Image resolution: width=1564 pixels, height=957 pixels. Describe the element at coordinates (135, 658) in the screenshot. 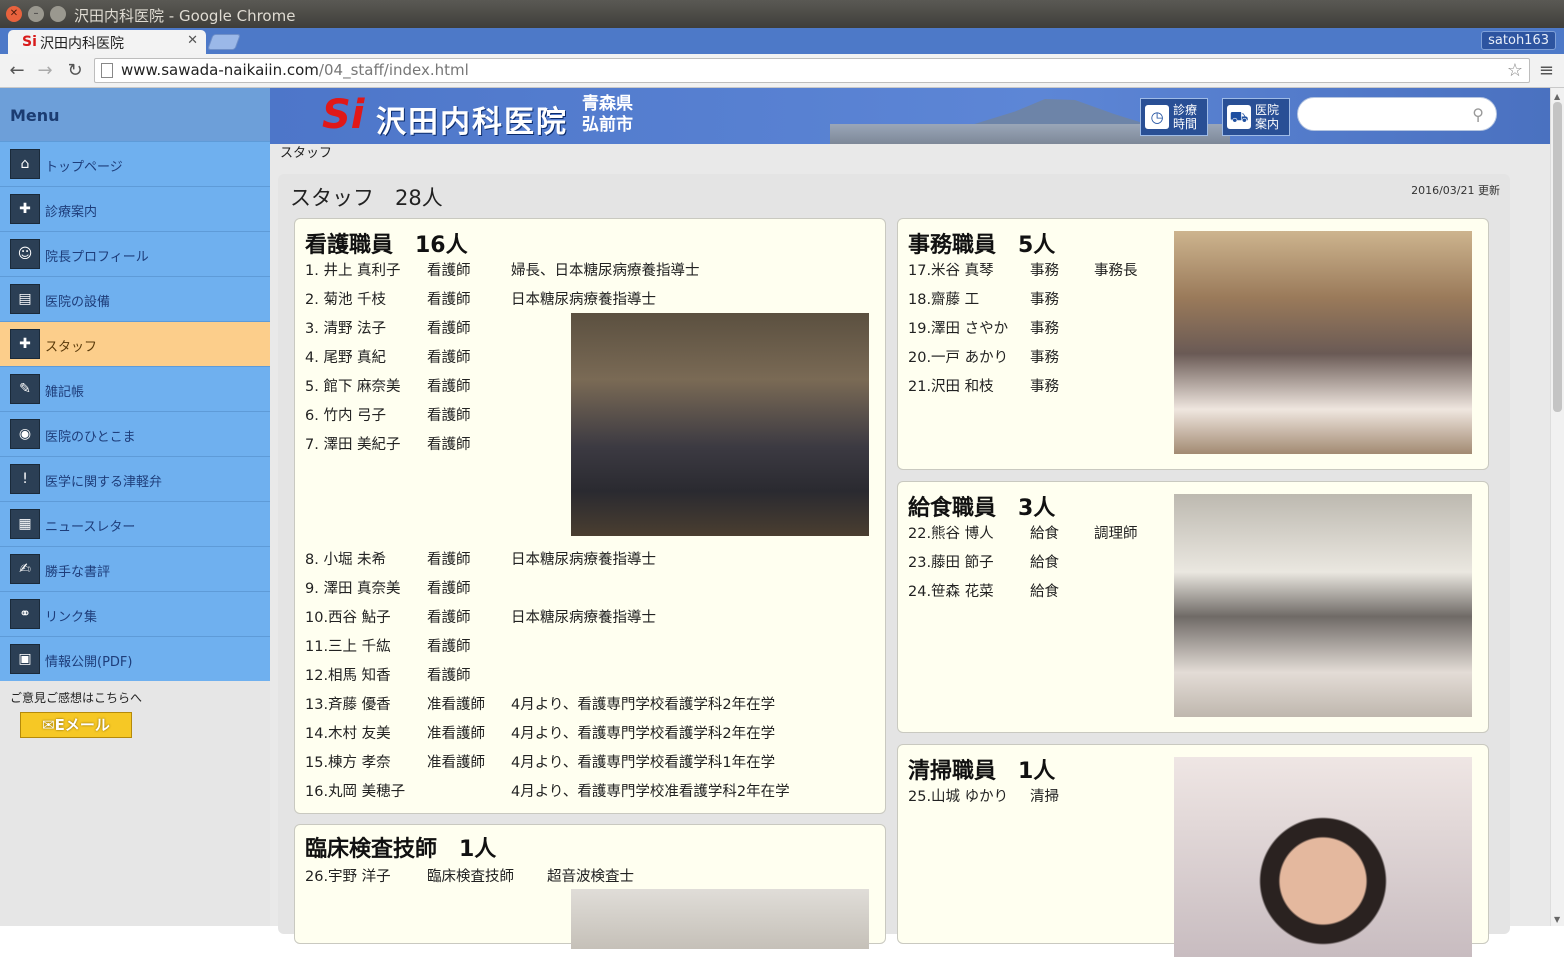

I see `sidebar-item-disclosure: ▣ 情報公開(PDF)` at that location.